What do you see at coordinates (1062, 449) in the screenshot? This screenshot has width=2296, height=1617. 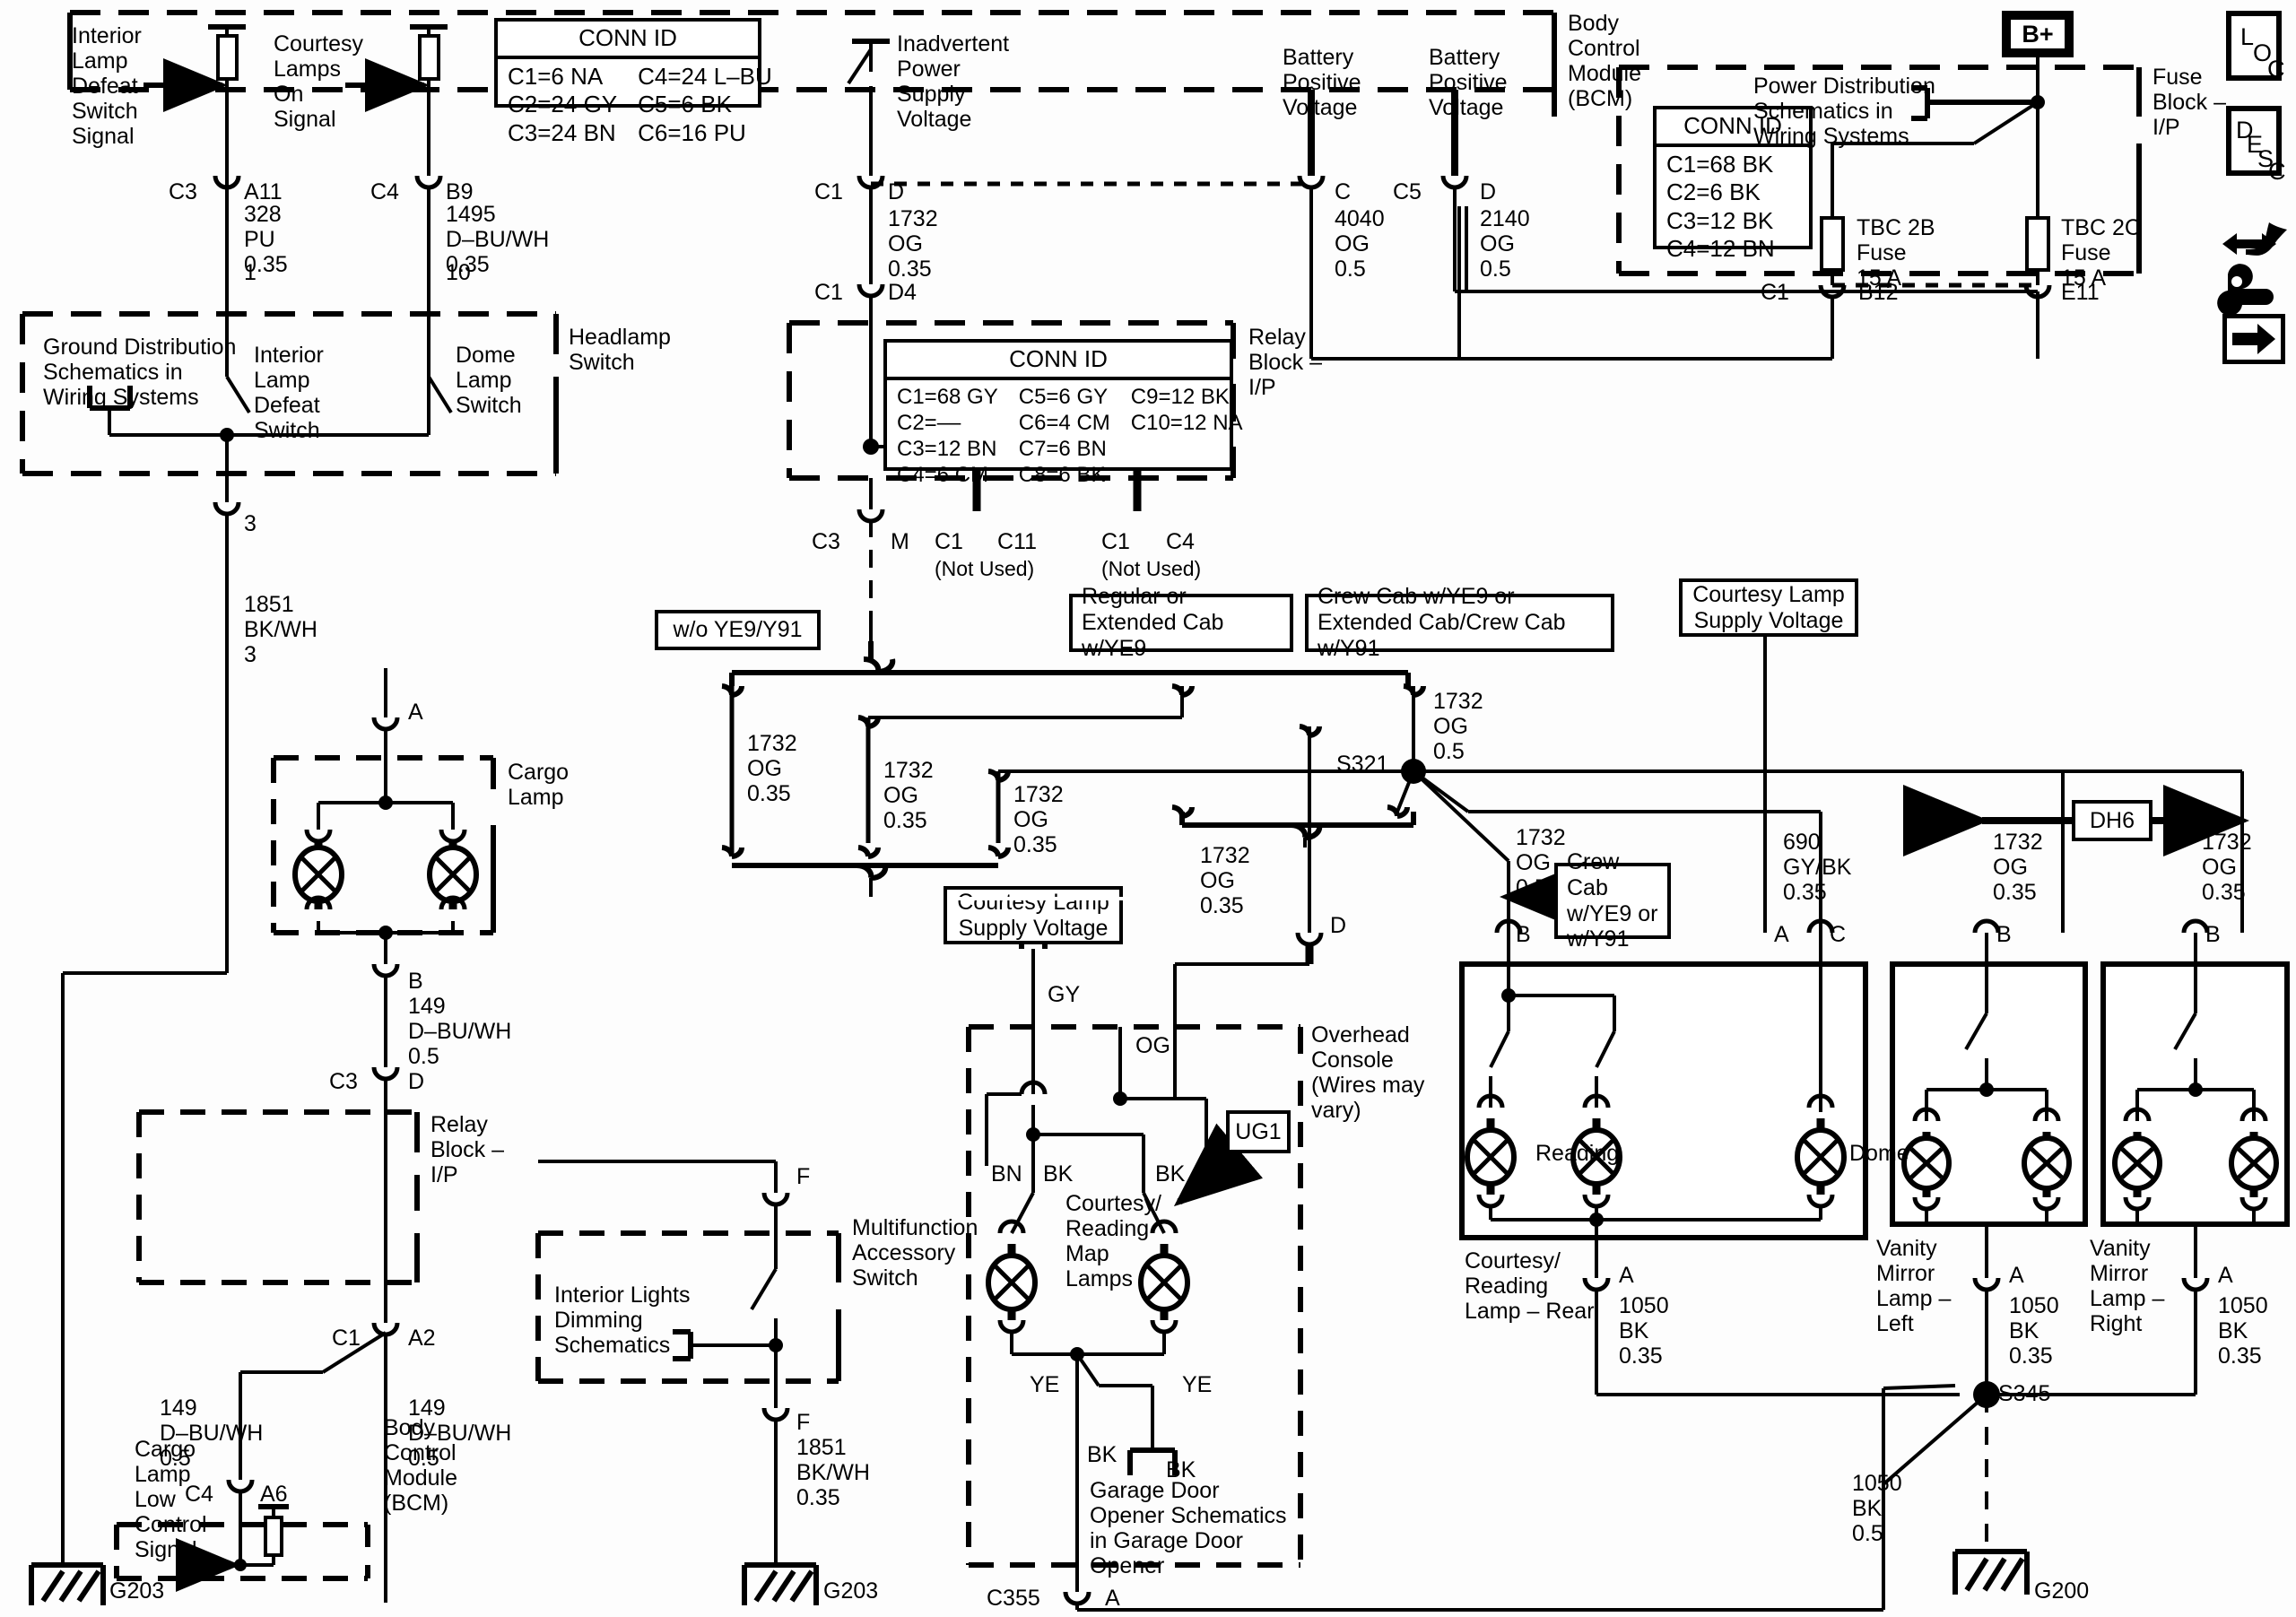 I see `conn-cell: C7=6 BN` at bounding box center [1062, 449].